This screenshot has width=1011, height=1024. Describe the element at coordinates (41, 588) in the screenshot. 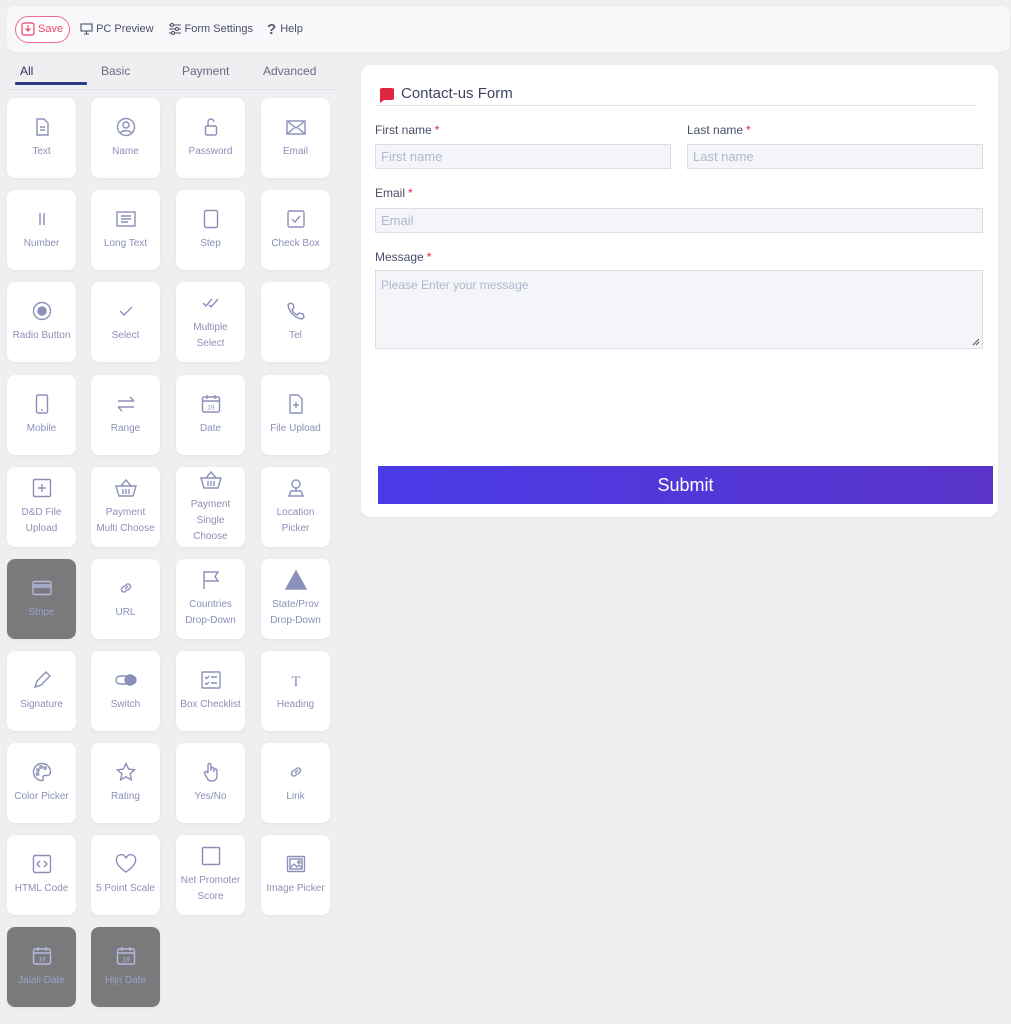

I see `credit-card-icon` at that location.